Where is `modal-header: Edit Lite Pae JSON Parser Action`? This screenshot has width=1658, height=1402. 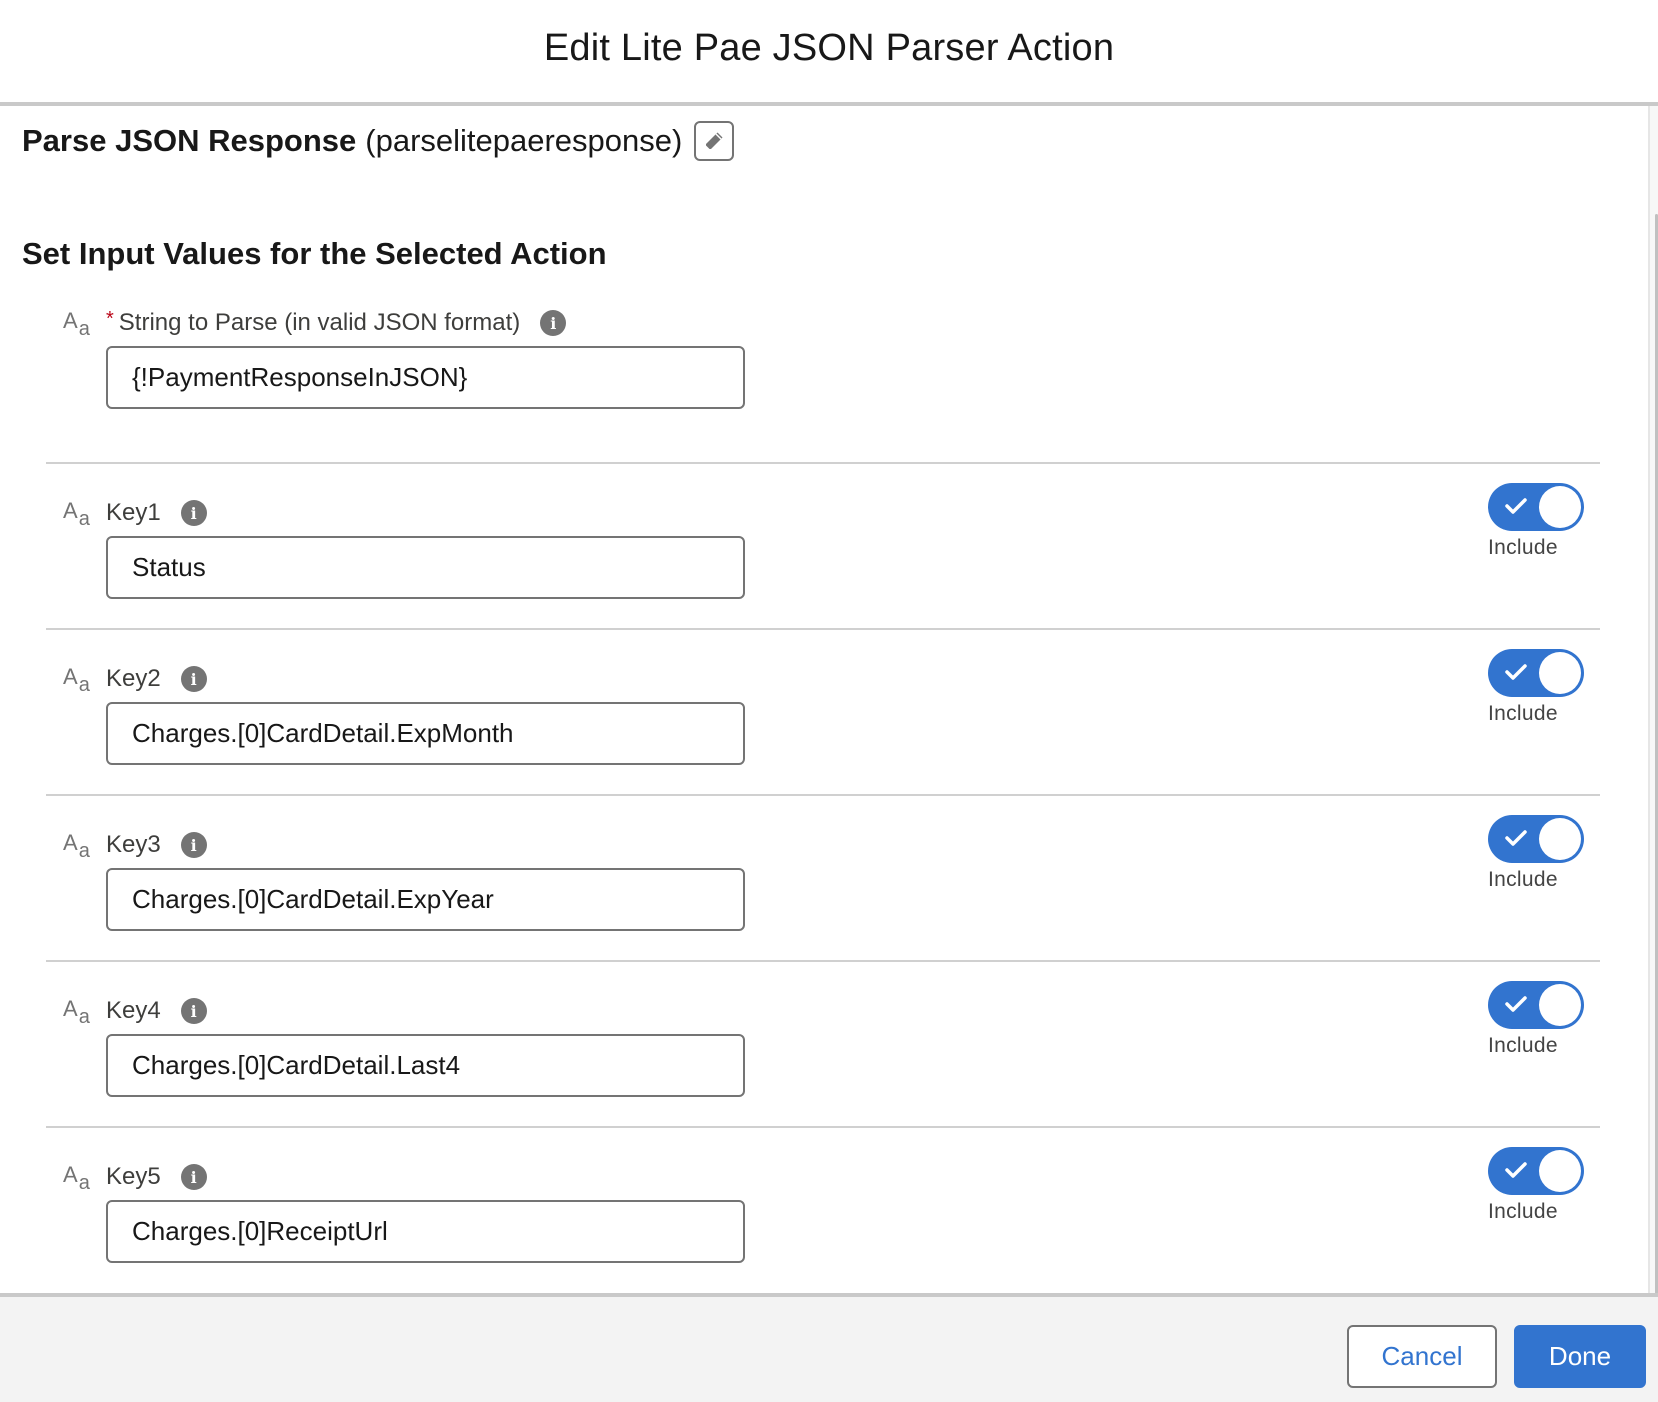 modal-header: Edit Lite Pae JSON Parser Action is located at coordinates (829, 53).